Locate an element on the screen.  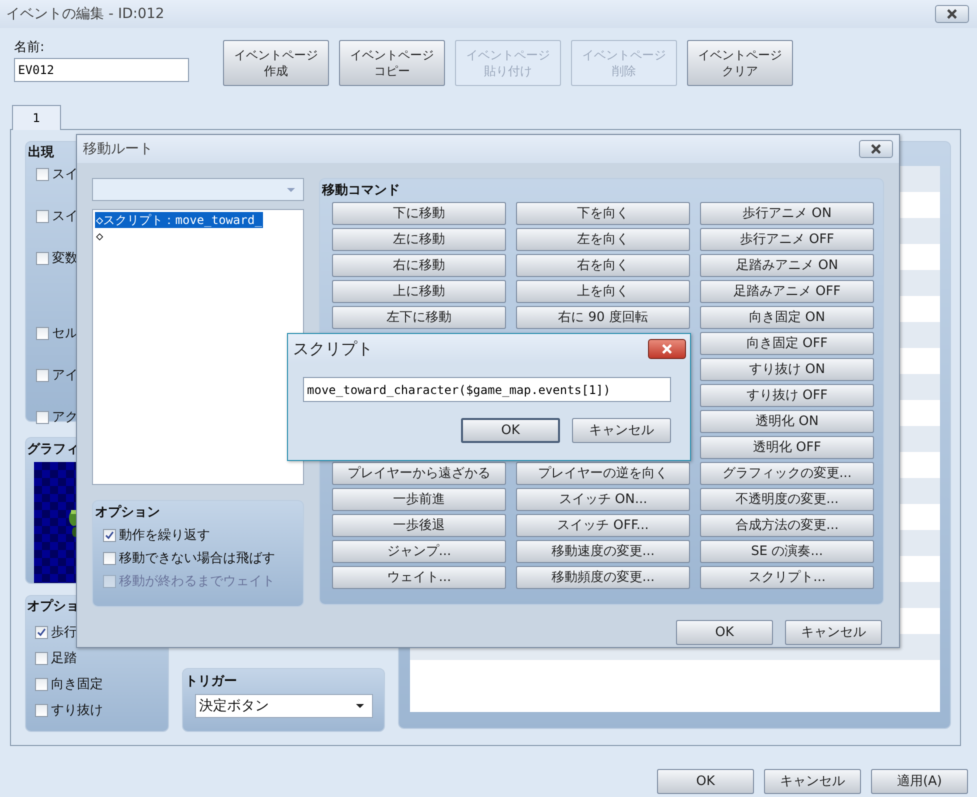
command-button: プレイヤーの逆を向く is located at coordinates (603, 473).